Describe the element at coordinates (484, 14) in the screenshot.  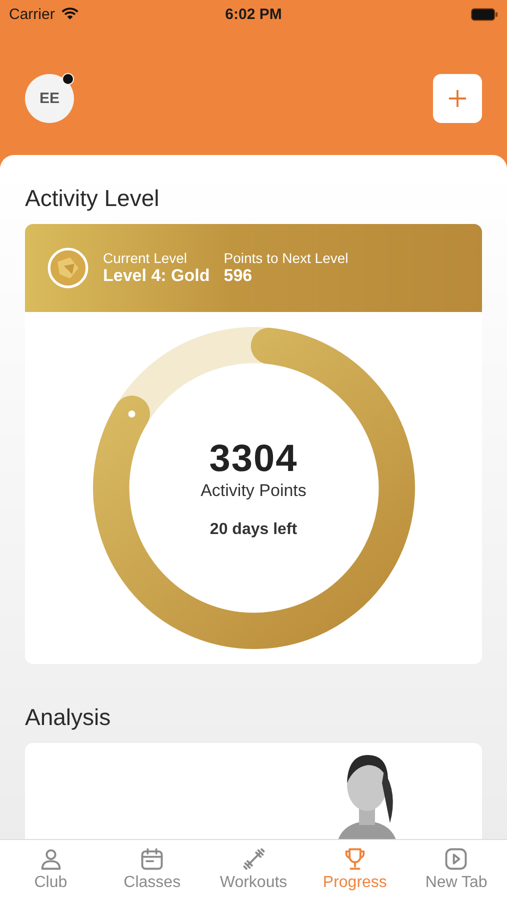
I see `battery-icon` at that location.